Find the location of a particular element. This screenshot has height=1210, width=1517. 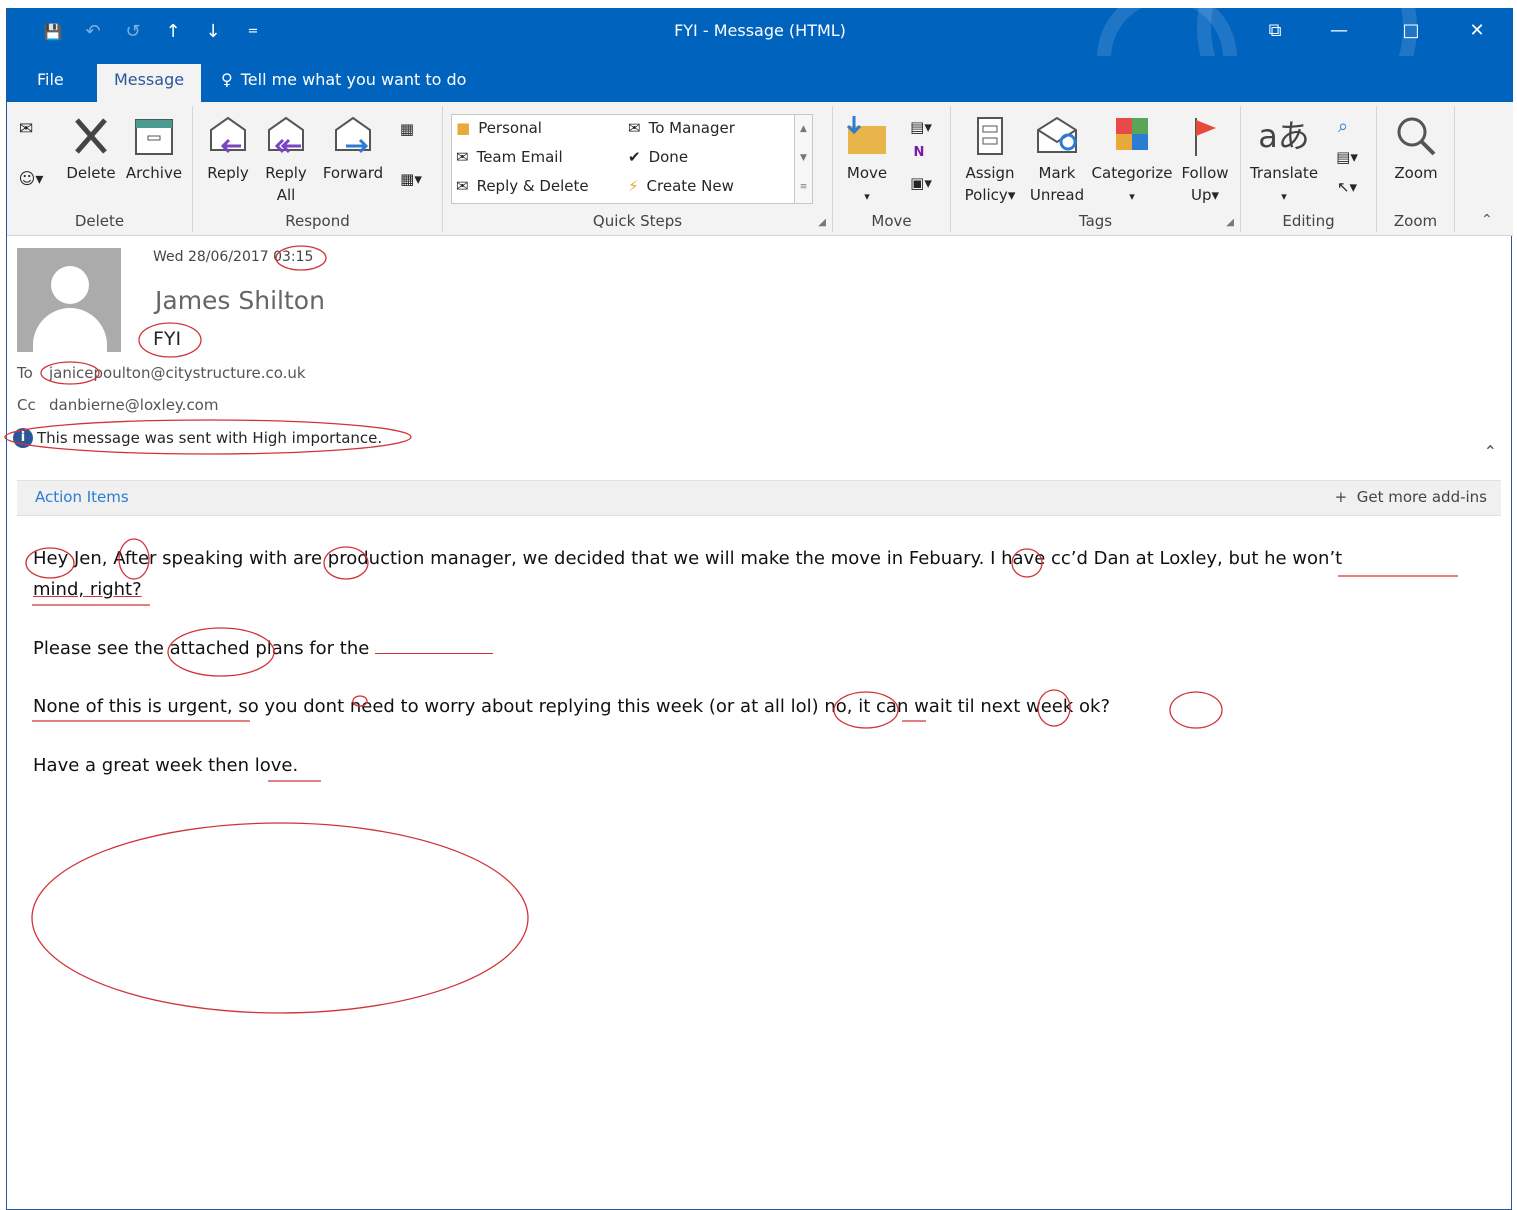

more-respond-icon: ▦▾ is located at coordinates (411, 179).